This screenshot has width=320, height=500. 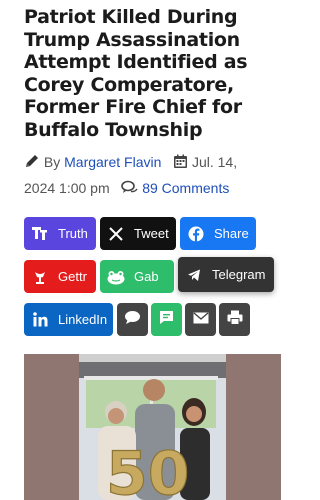 I want to click on share-tweet-label: Tweet, so click(x=151, y=233).